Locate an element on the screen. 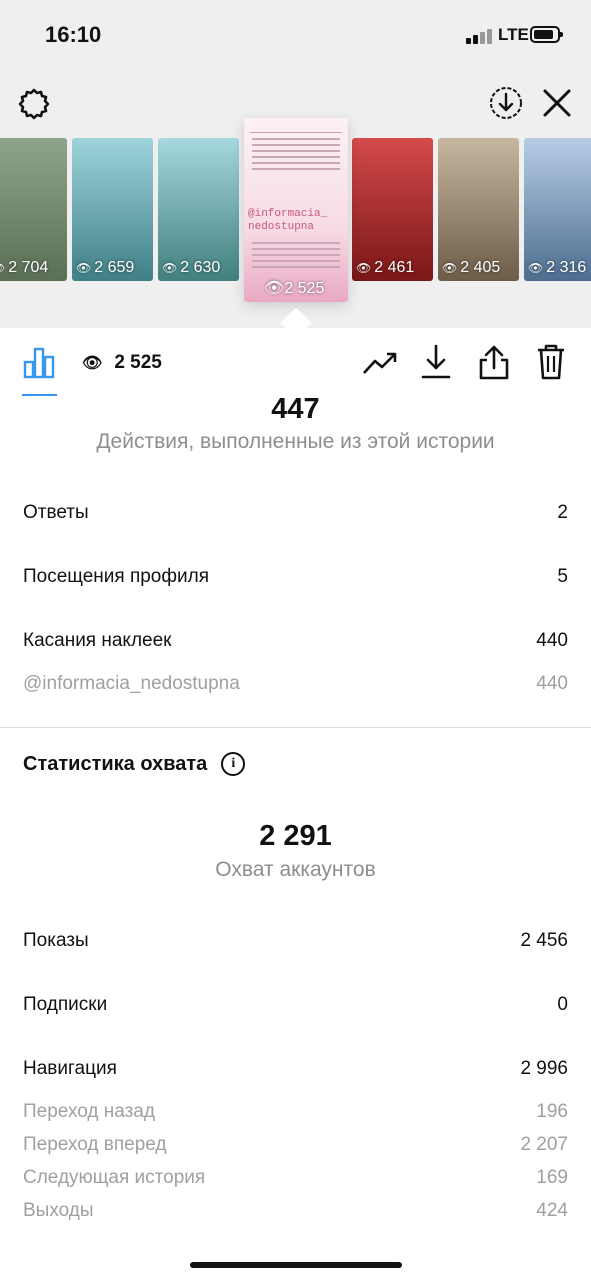  story-thumbnail: 👁 2 630 is located at coordinates (198, 209).